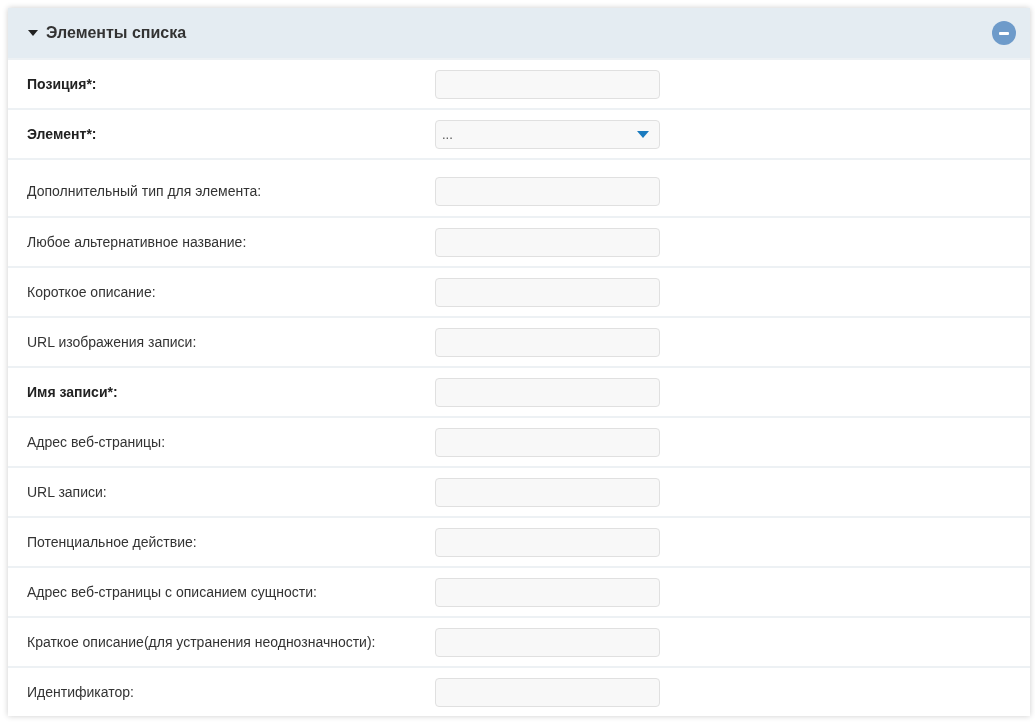 The height and width of the screenshot is (722, 1035). What do you see at coordinates (145, 191) in the screenshot?
I see `field-label: Дополнительный тип для элемента:` at bounding box center [145, 191].